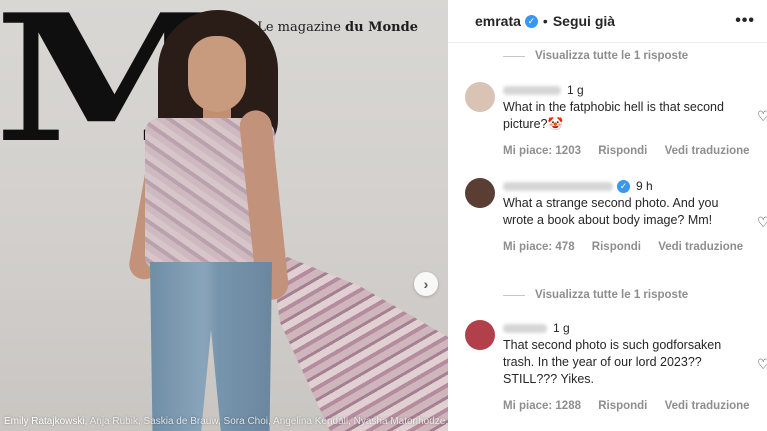 This screenshot has width=767, height=431. Describe the element at coordinates (644, 186) in the screenshot. I see `comment-time: 9 h` at that location.